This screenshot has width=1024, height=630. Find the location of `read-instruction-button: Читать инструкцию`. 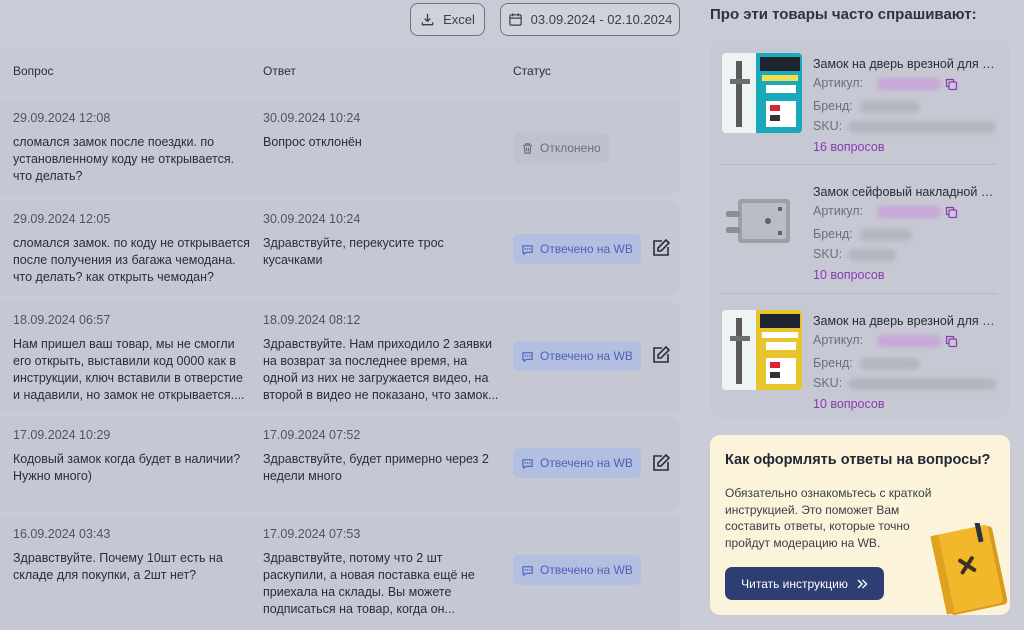

read-instruction-button: Читать инструкцию is located at coordinates (804, 583).